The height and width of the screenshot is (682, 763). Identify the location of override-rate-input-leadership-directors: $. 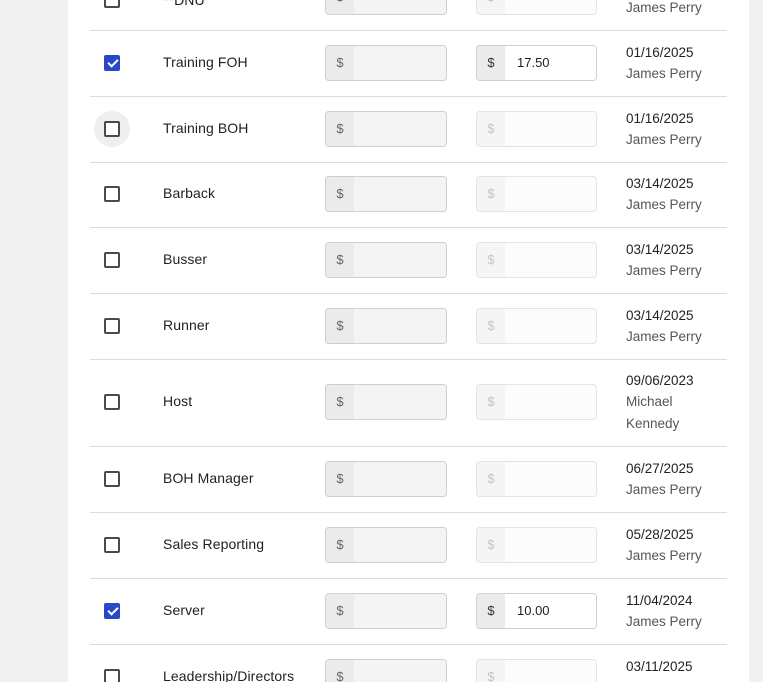
(536, 670).